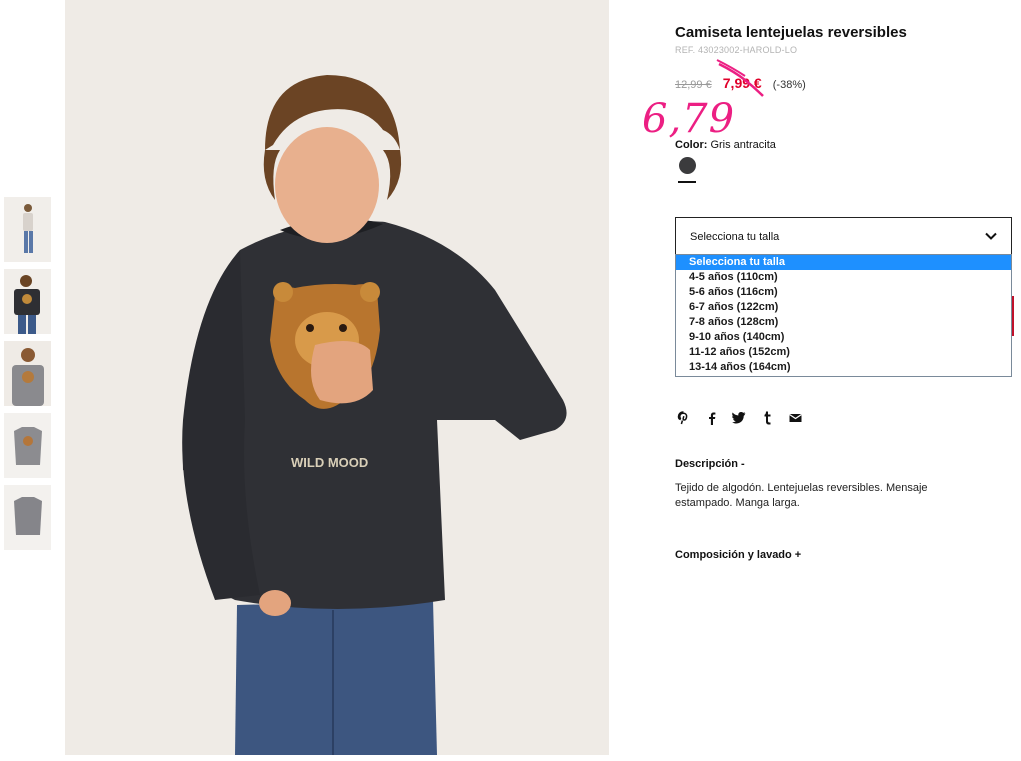 The image size is (1021, 761). I want to click on size-option: Selecciona tu talla, so click(843, 262).